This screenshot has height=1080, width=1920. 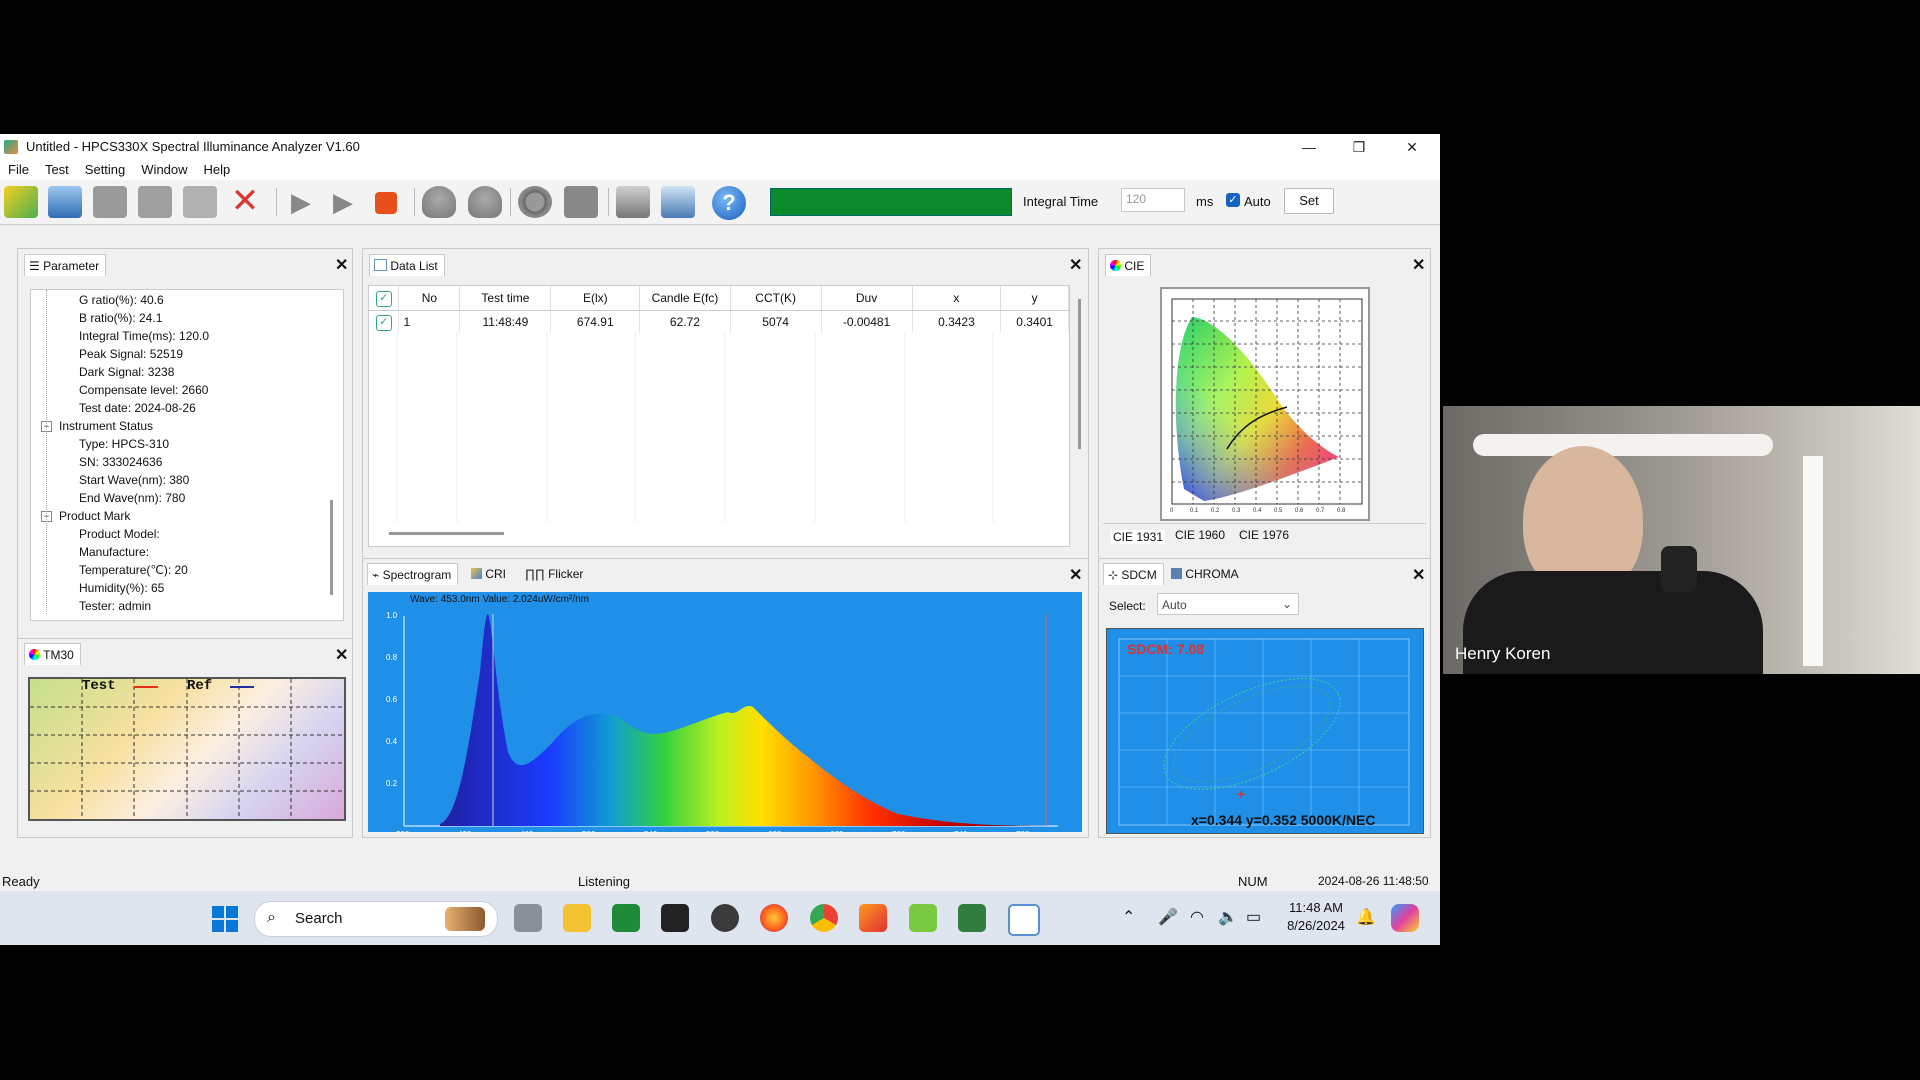 What do you see at coordinates (1309, 147) in the screenshot?
I see `minimize-button: —` at bounding box center [1309, 147].